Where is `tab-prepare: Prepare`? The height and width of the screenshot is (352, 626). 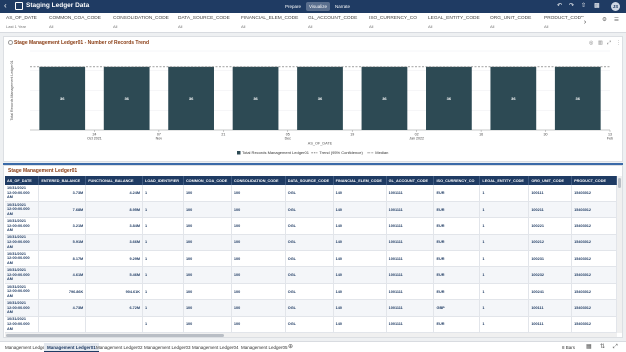
tab-prepare: Prepare is located at coordinates (293, 6).